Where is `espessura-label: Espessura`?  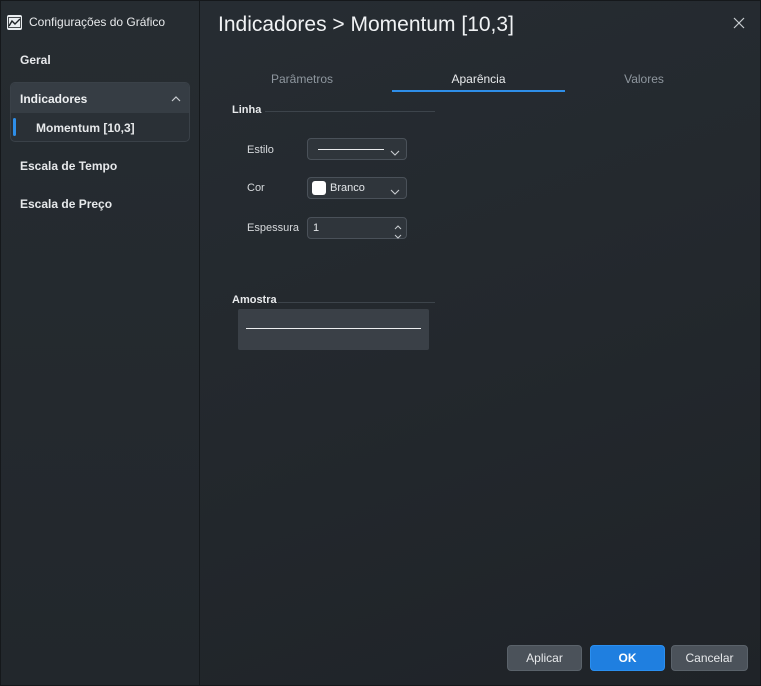 espessura-label: Espessura is located at coordinates (273, 228).